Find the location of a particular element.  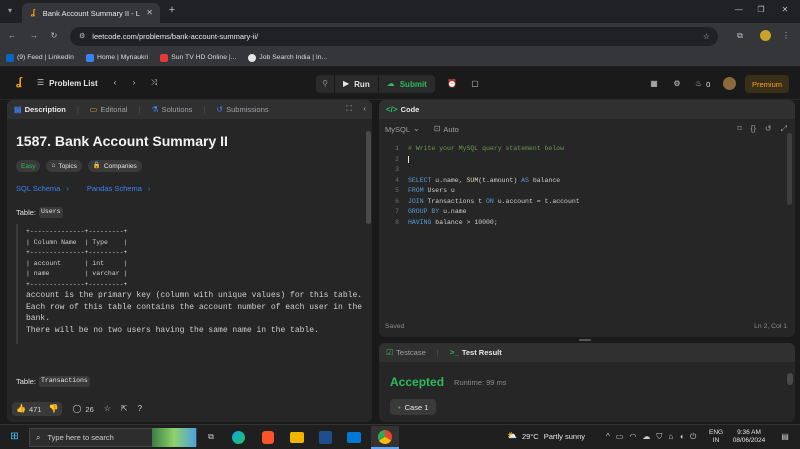

companies-chip: 🔒 Companies is located at coordinates (114, 166).